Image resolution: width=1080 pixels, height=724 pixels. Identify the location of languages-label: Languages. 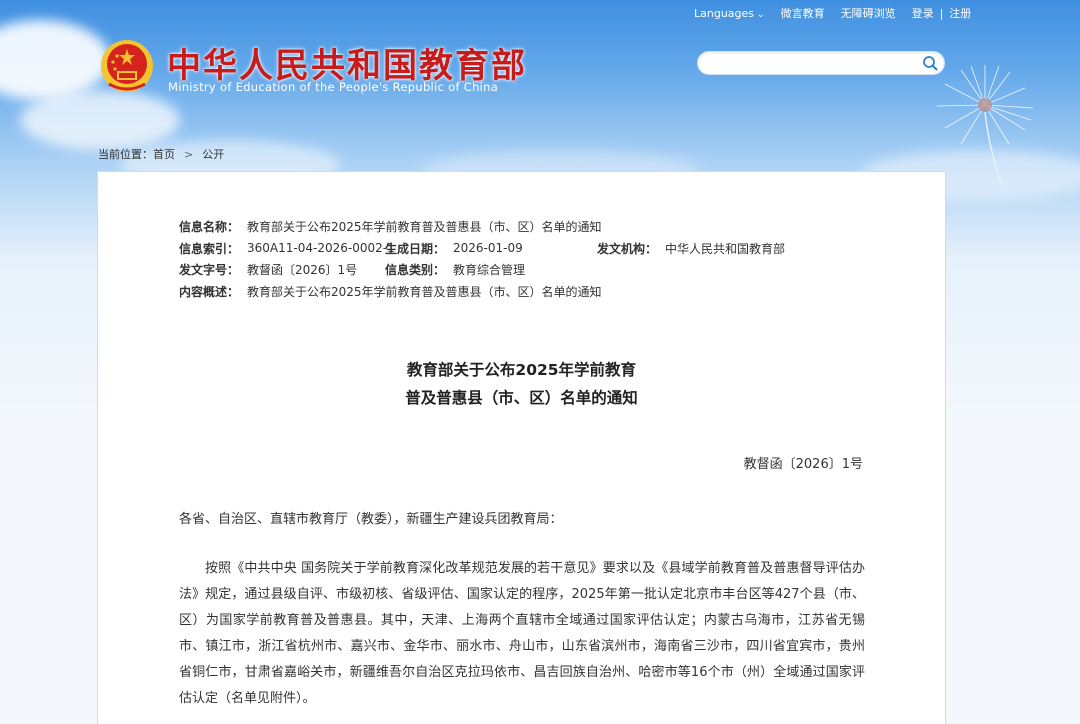
(724, 13).